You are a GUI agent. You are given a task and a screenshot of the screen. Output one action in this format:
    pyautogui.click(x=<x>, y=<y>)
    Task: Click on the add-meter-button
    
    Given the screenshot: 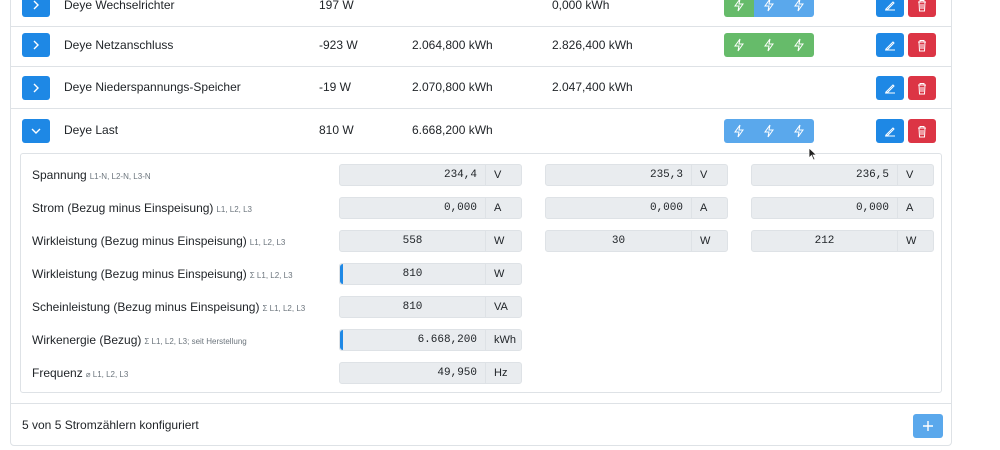 What is the action you would take?
    pyautogui.click(x=928, y=426)
    